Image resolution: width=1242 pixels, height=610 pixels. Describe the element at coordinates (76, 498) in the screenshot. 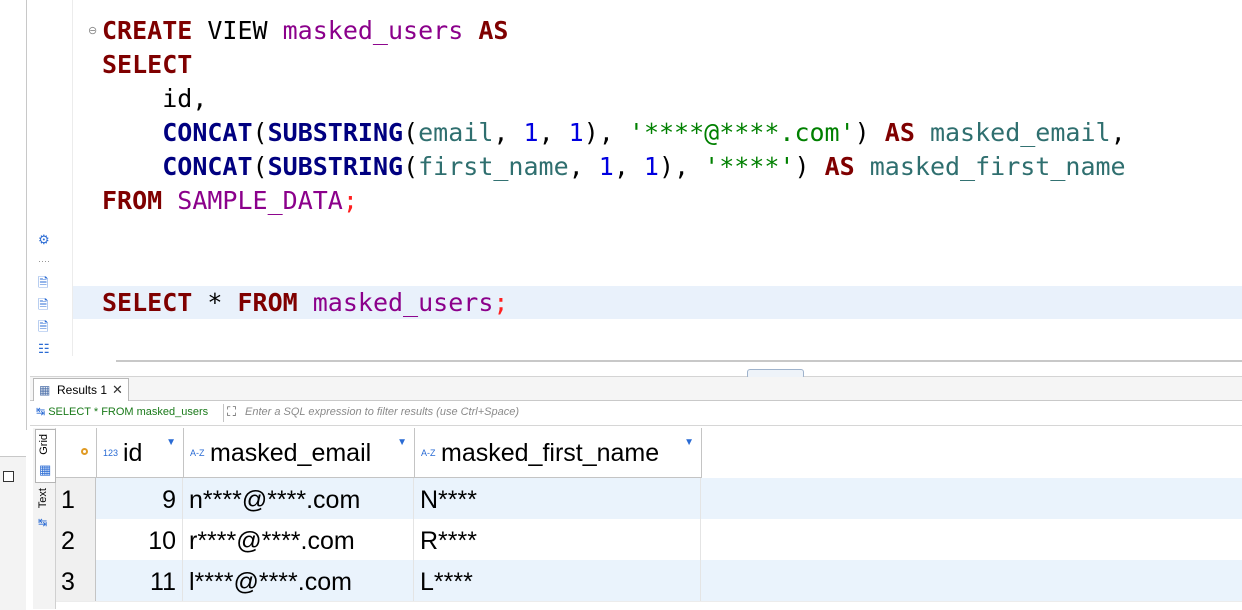

I see `row-number: 1` at that location.